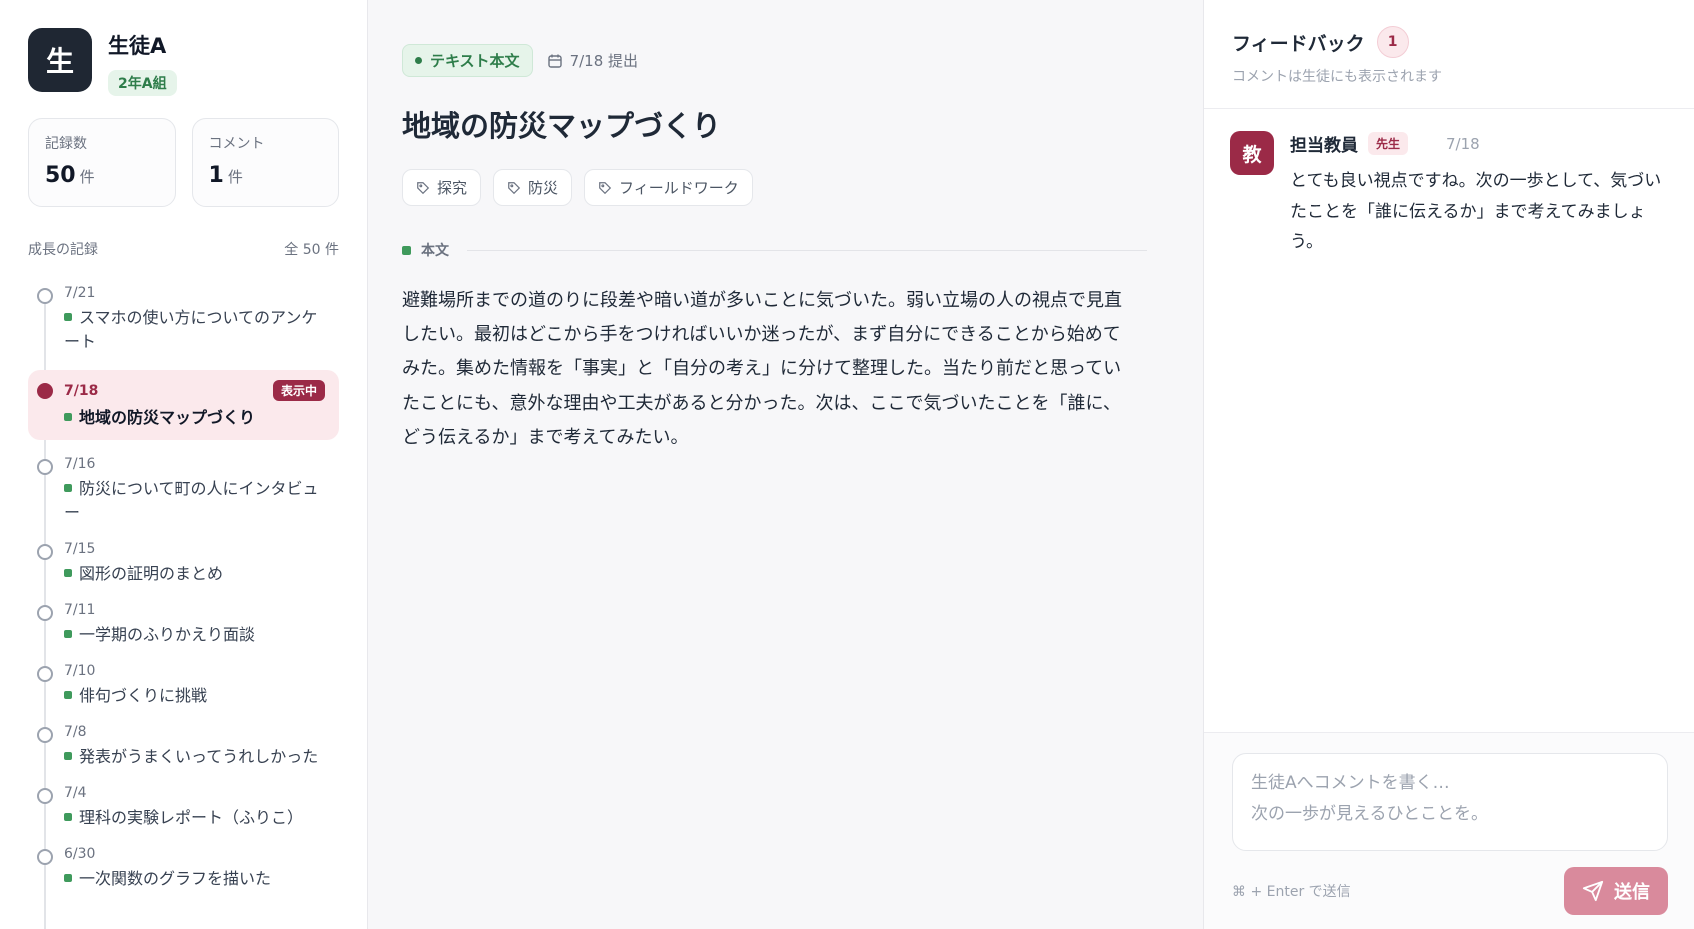  I want to click on feedback-header: フィードバック 1 コメントは生徒にも表示されます, so click(1449, 54).